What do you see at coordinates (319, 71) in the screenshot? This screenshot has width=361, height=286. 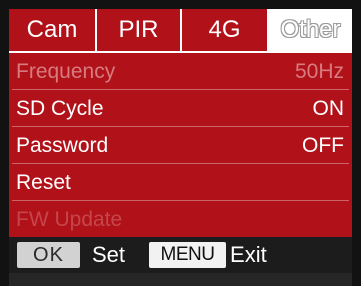 I see `menu-item-value: 50Hz` at bounding box center [319, 71].